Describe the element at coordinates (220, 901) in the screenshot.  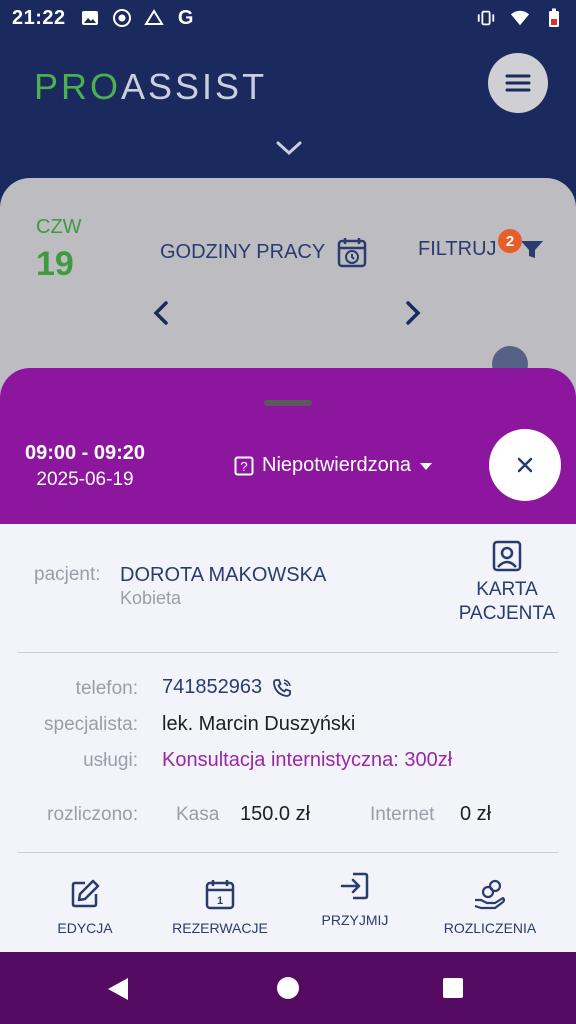
I see `svg-text: 1` at that location.